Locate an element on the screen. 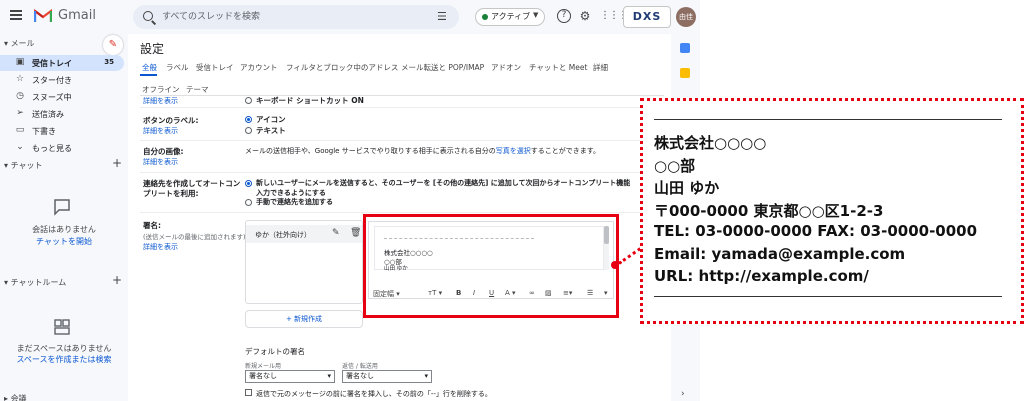  chat-section-toggle: ▾ チャット is located at coordinates (23, 165).